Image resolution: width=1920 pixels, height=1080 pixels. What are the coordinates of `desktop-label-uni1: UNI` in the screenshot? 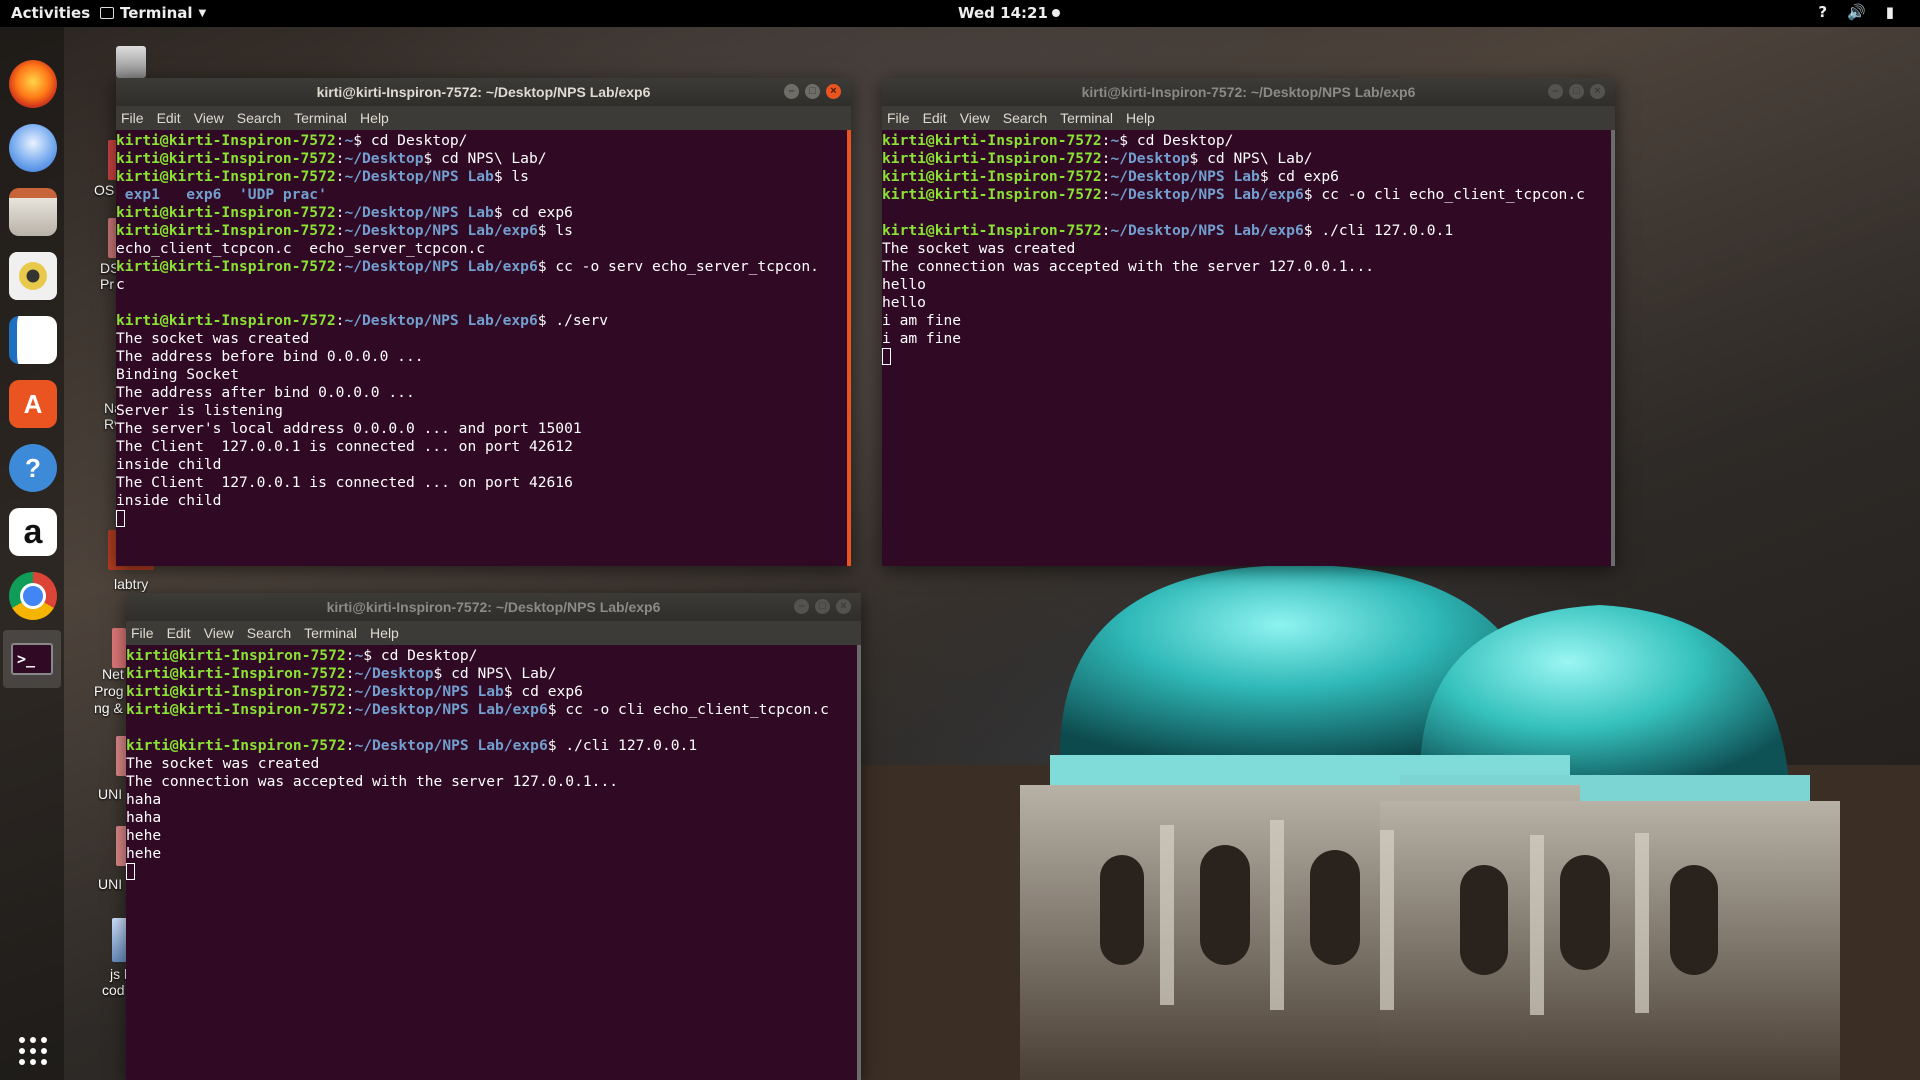 It's located at (110, 794).